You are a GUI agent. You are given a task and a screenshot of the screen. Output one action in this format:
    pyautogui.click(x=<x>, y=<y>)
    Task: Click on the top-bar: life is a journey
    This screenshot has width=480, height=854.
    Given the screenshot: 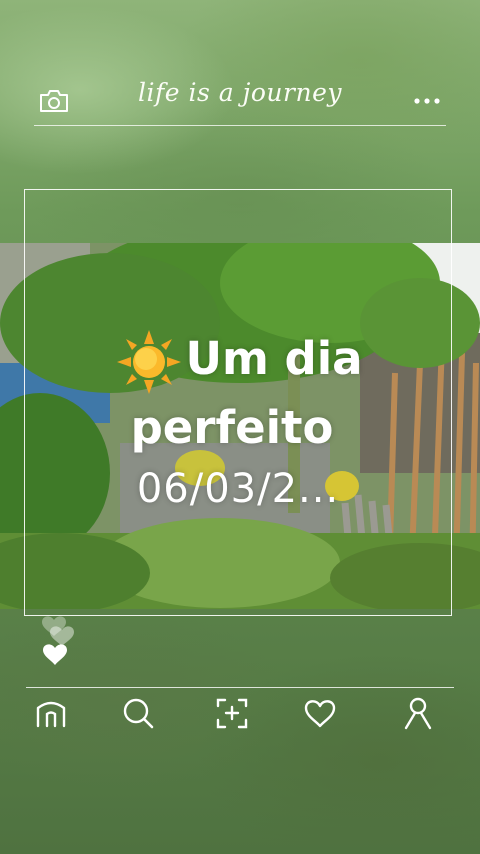 What is the action you would take?
    pyautogui.click(x=240, y=64)
    